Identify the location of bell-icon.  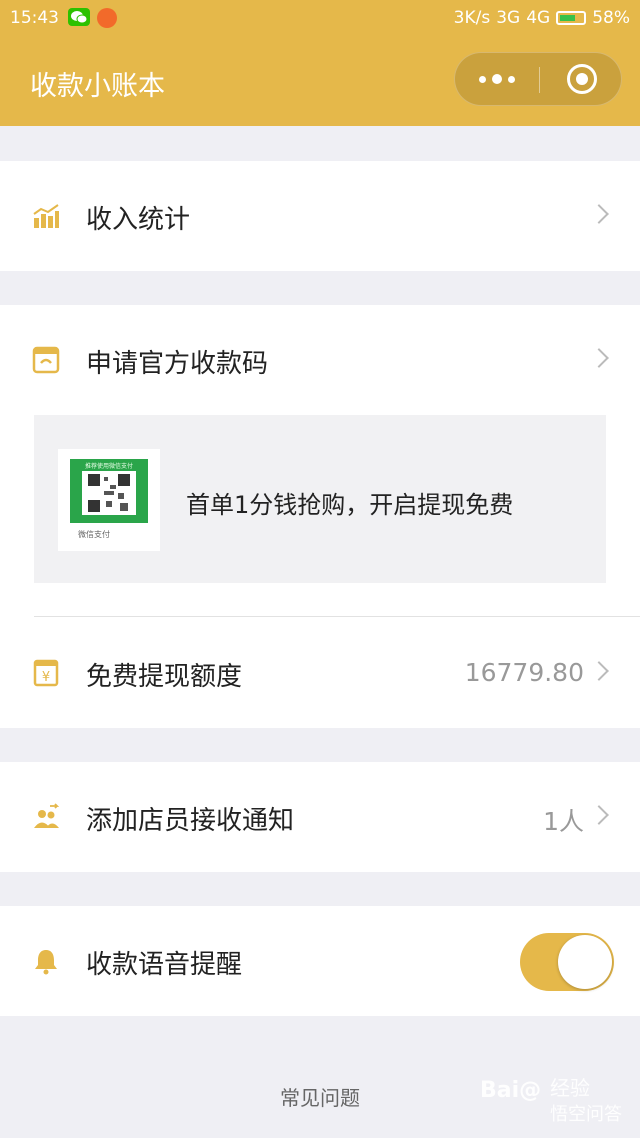
(46, 962).